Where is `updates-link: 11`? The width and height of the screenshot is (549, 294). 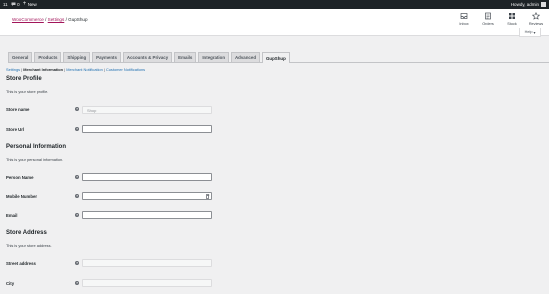 updates-link: 11 is located at coordinates (5, 4).